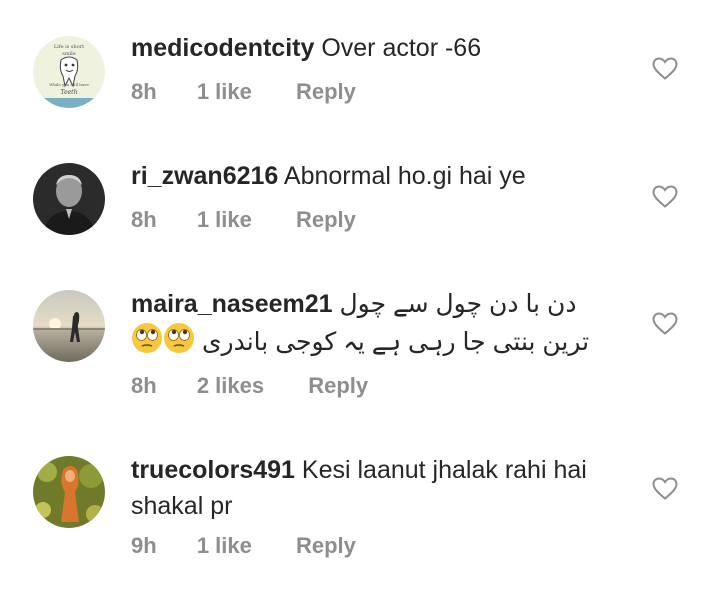 The width and height of the screenshot is (720, 615). What do you see at coordinates (69, 54) in the screenshot?
I see `avatar-lettering-2: smile` at bounding box center [69, 54].